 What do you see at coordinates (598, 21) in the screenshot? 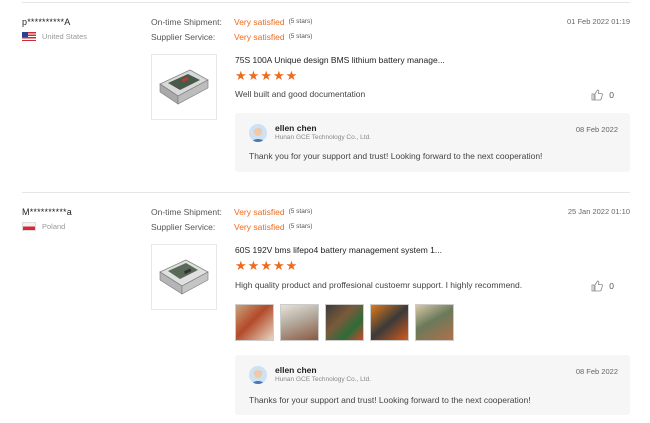
I see `review-date: 01 Feb 2022 01:19` at bounding box center [598, 21].